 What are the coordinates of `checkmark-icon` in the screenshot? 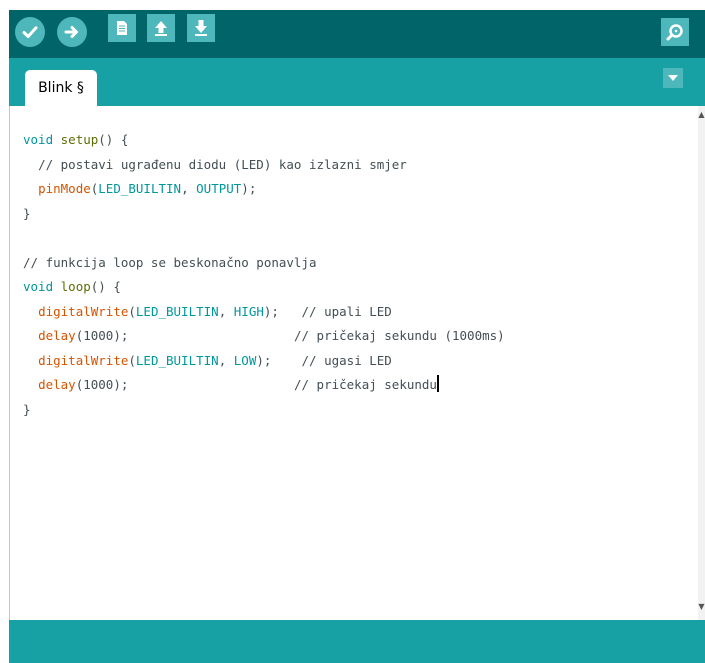 It's located at (30, 32).